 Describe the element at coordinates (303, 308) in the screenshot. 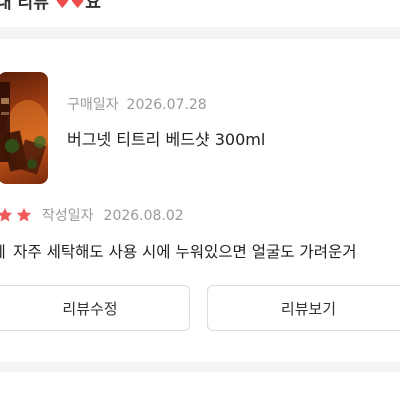

I see `view-review-button: 리뷰보기` at that location.